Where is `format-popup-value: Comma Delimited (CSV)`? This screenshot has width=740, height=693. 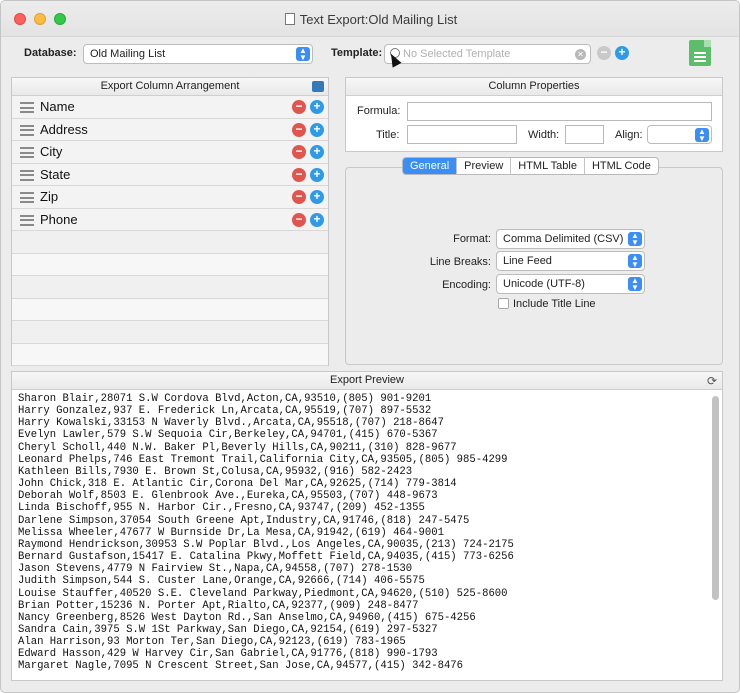 format-popup-value: Comma Delimited (CSV) is located at coordinates (563, 239).